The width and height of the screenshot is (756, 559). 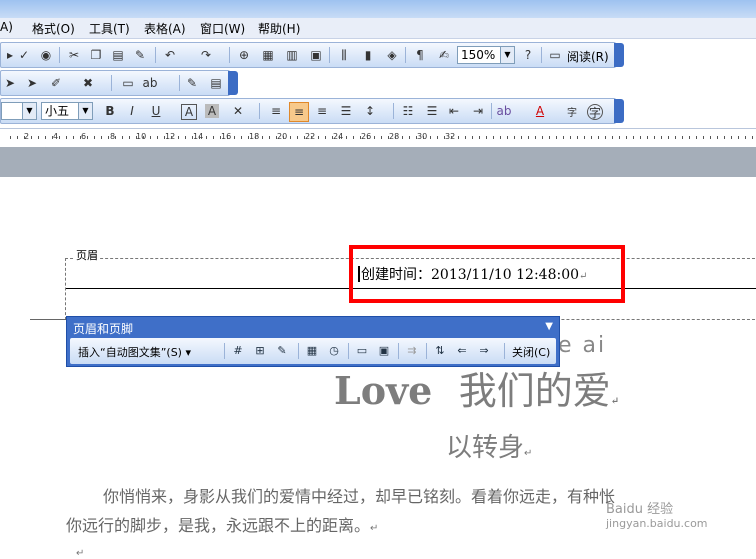 I want to click on align-left-icon: ≡, so click(x=276, y=111).